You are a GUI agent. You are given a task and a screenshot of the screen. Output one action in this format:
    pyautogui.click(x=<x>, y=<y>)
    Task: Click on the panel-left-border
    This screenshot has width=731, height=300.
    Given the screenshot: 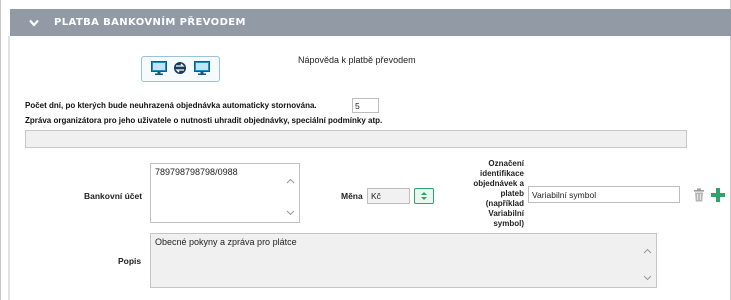 What is the action you would take?
    pyautogui.click(x=9, y=168)
    